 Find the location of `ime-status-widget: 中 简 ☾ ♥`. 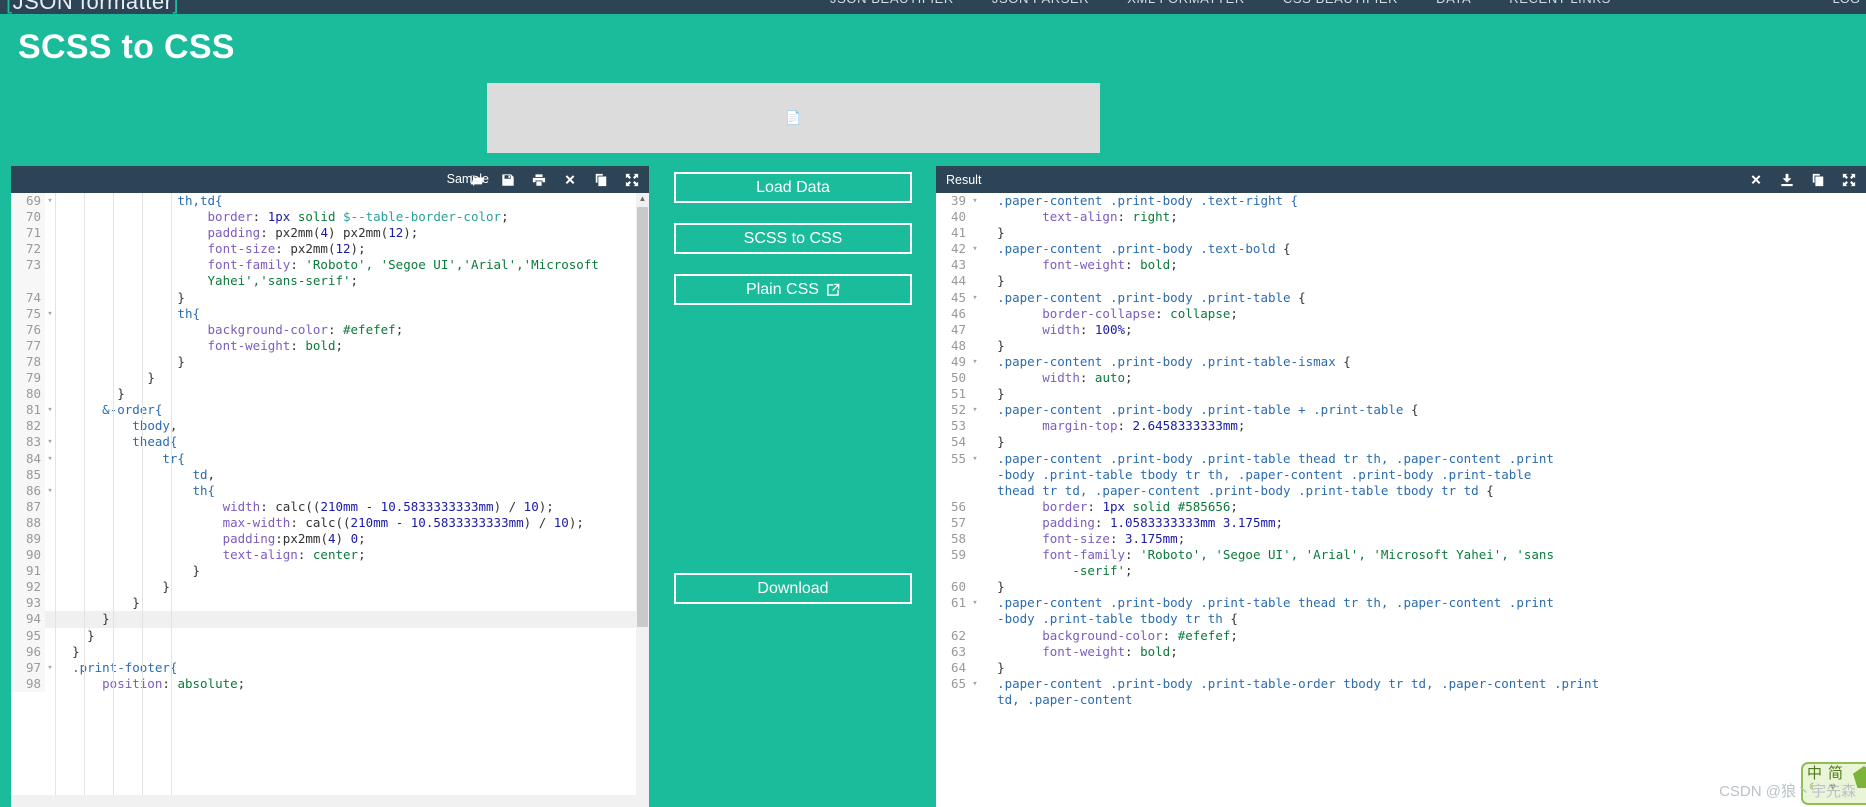

ime-status-widget: 中 简 ☾ ♥ is located at coordinates (1833, 783).